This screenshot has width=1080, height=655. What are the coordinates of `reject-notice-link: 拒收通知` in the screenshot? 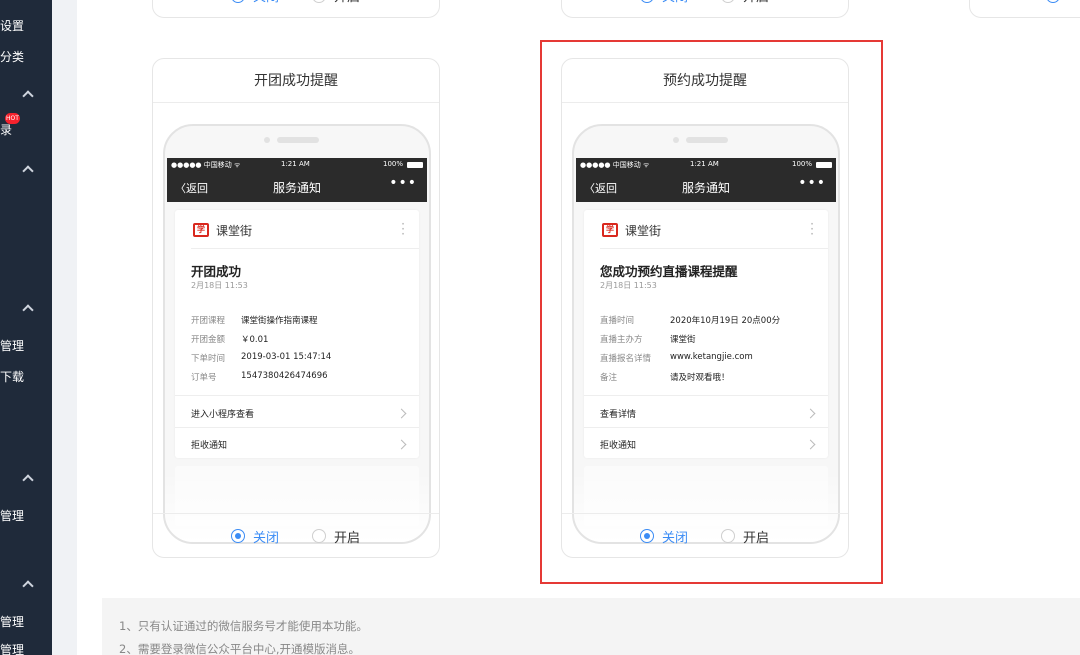 It's located at (209, 444).